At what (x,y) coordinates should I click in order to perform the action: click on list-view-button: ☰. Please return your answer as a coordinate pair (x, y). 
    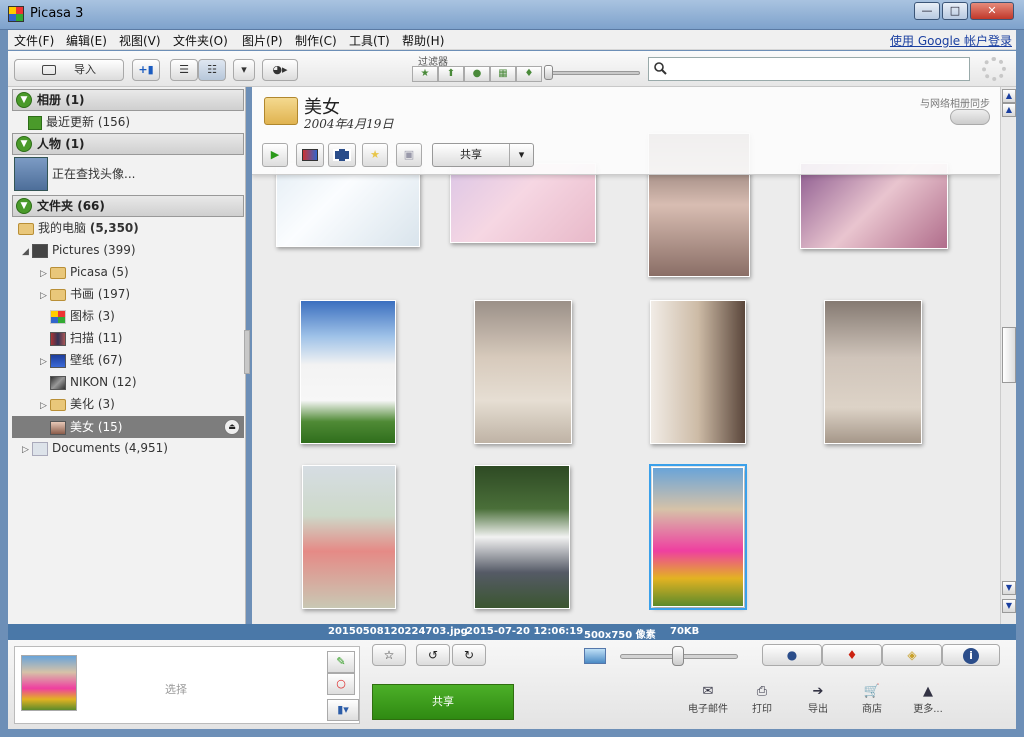
    Looking at the image, I should click on (184, 70).